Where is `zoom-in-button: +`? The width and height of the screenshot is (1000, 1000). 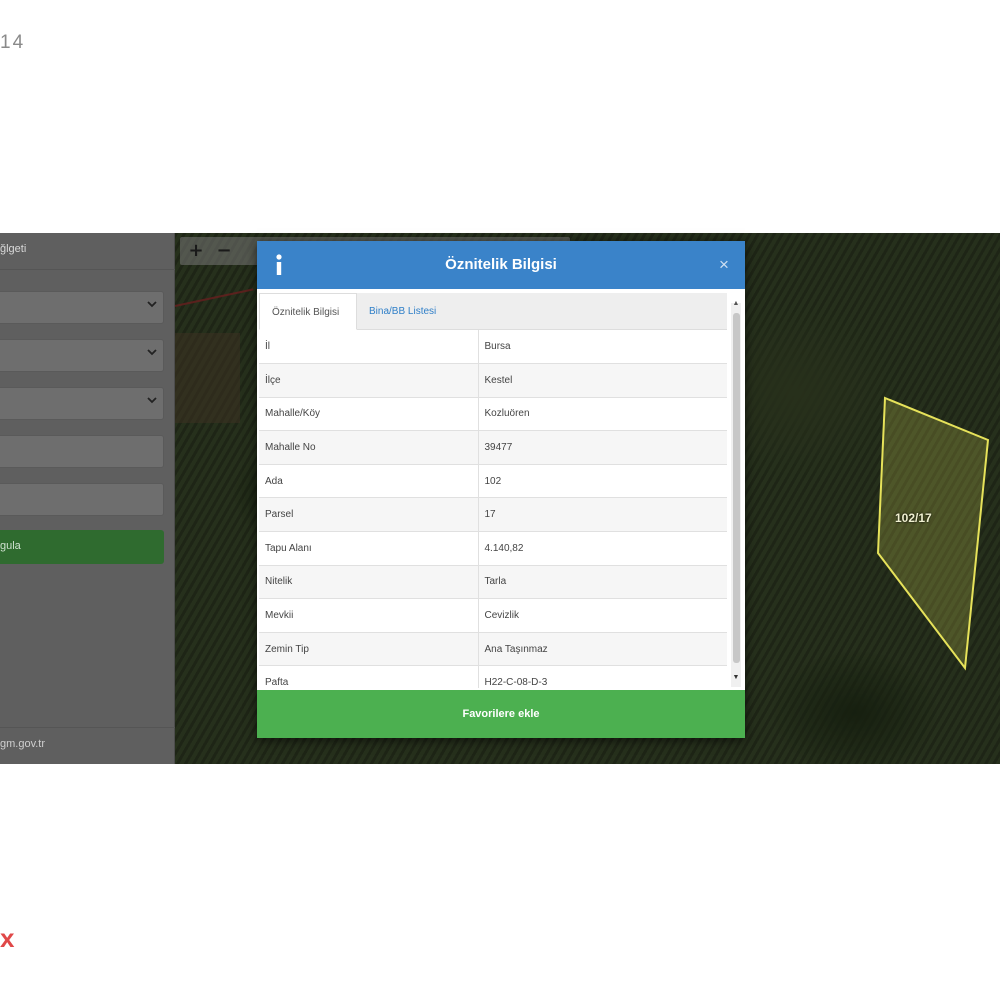 zoom-in-button: + is located at coordinates (196, 251).